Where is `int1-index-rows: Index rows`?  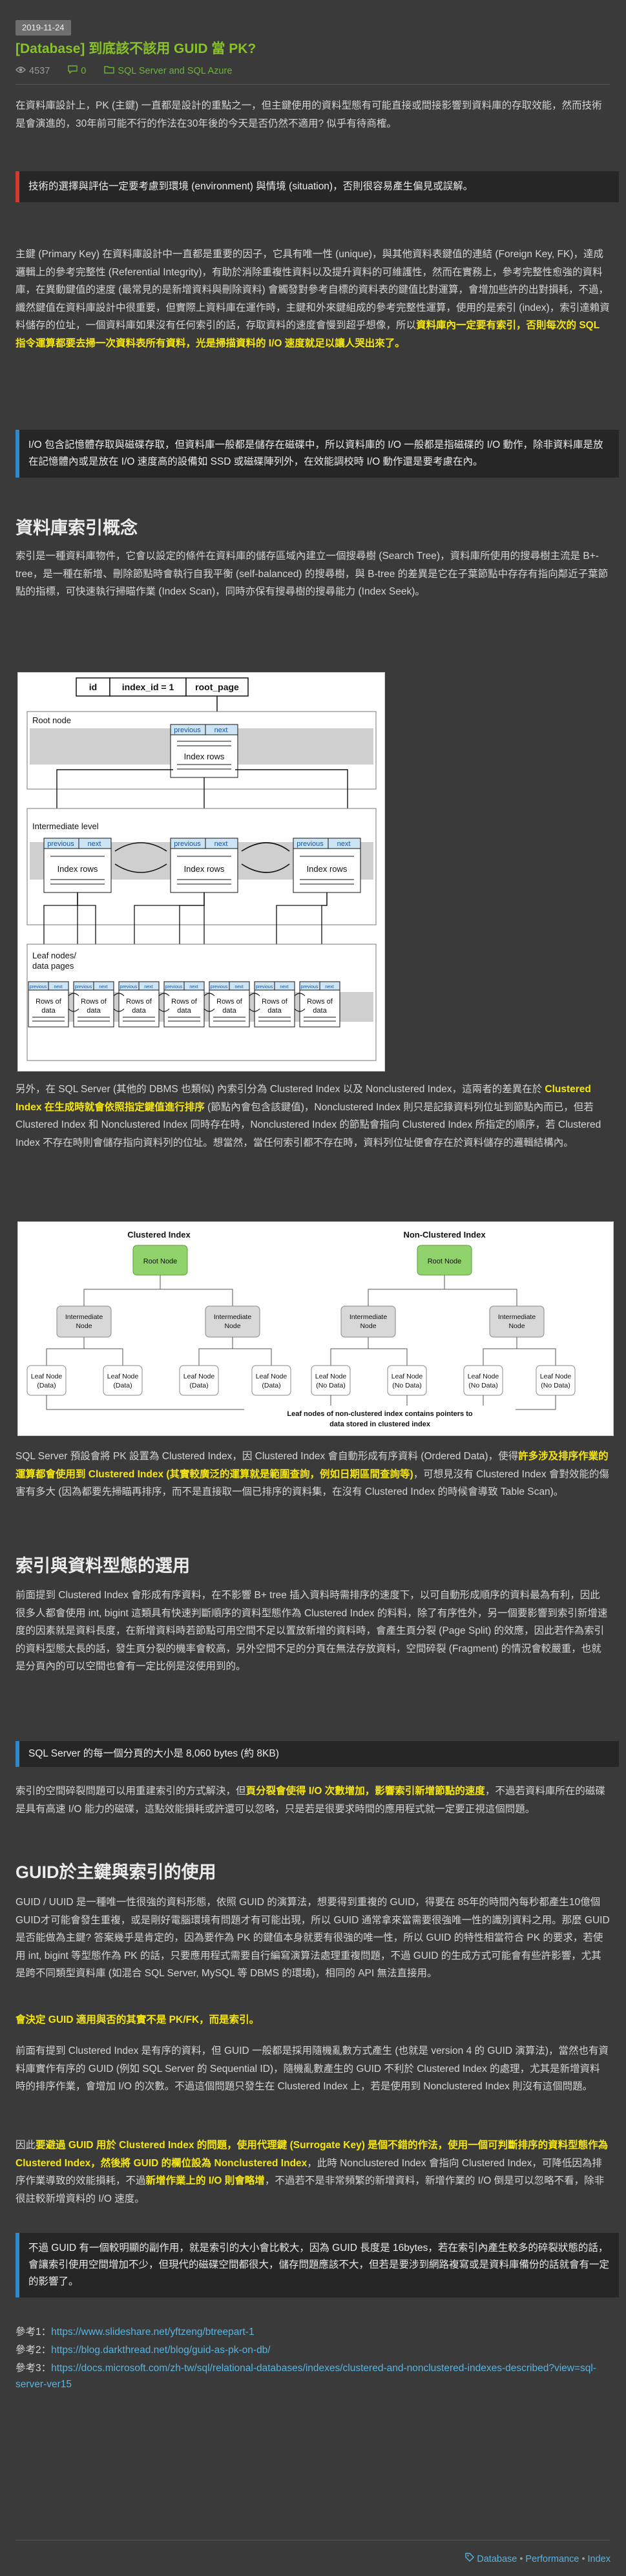
int1-index-rows: Index rows is located at coordinates (77, 869).